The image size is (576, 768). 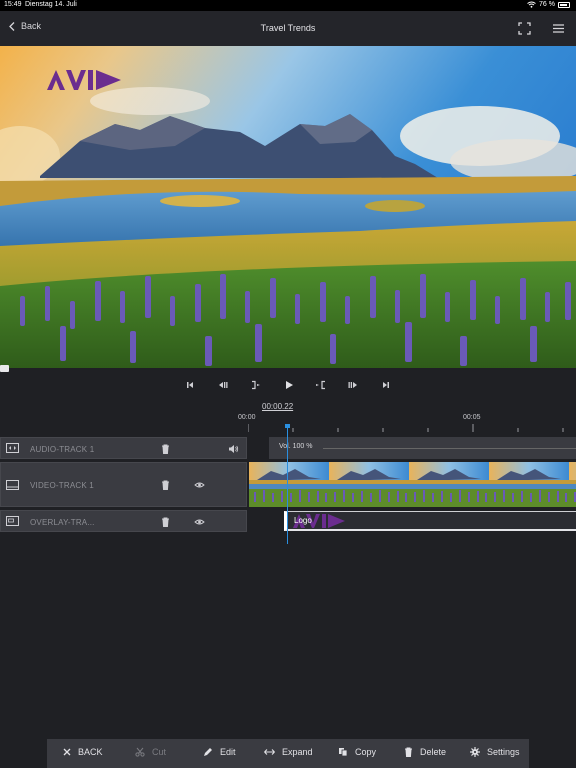 I want to click on status-right: 76 %, so click(x=548, y=4).